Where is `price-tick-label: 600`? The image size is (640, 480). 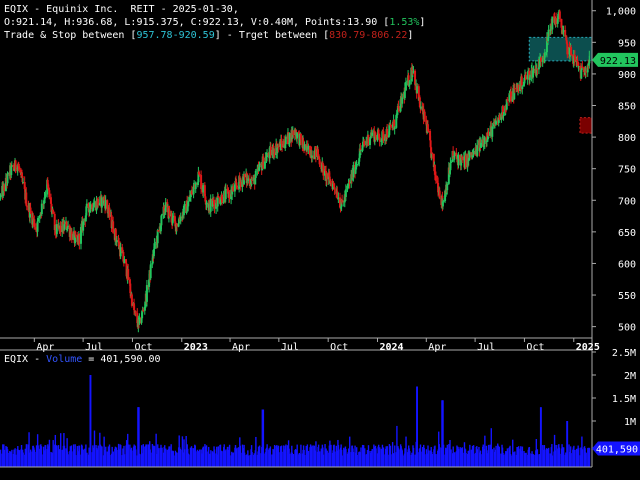
price-tick-label: 600 is located at coordinates (627, 264).